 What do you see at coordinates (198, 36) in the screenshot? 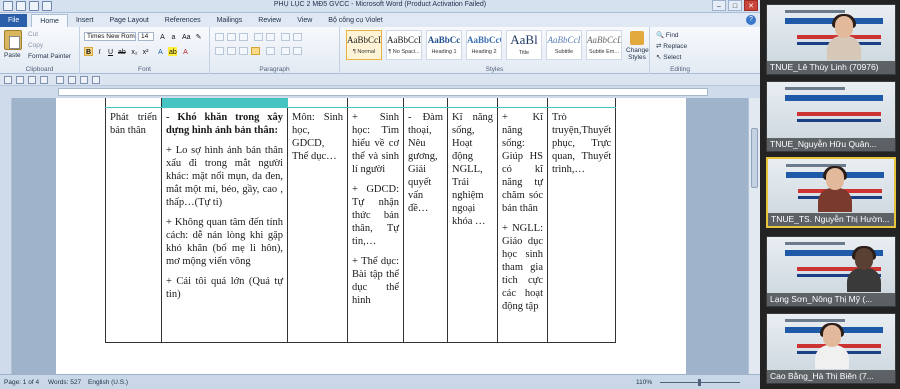
I see `clear-format-icon: ✎` at bounding box center [198, 36].